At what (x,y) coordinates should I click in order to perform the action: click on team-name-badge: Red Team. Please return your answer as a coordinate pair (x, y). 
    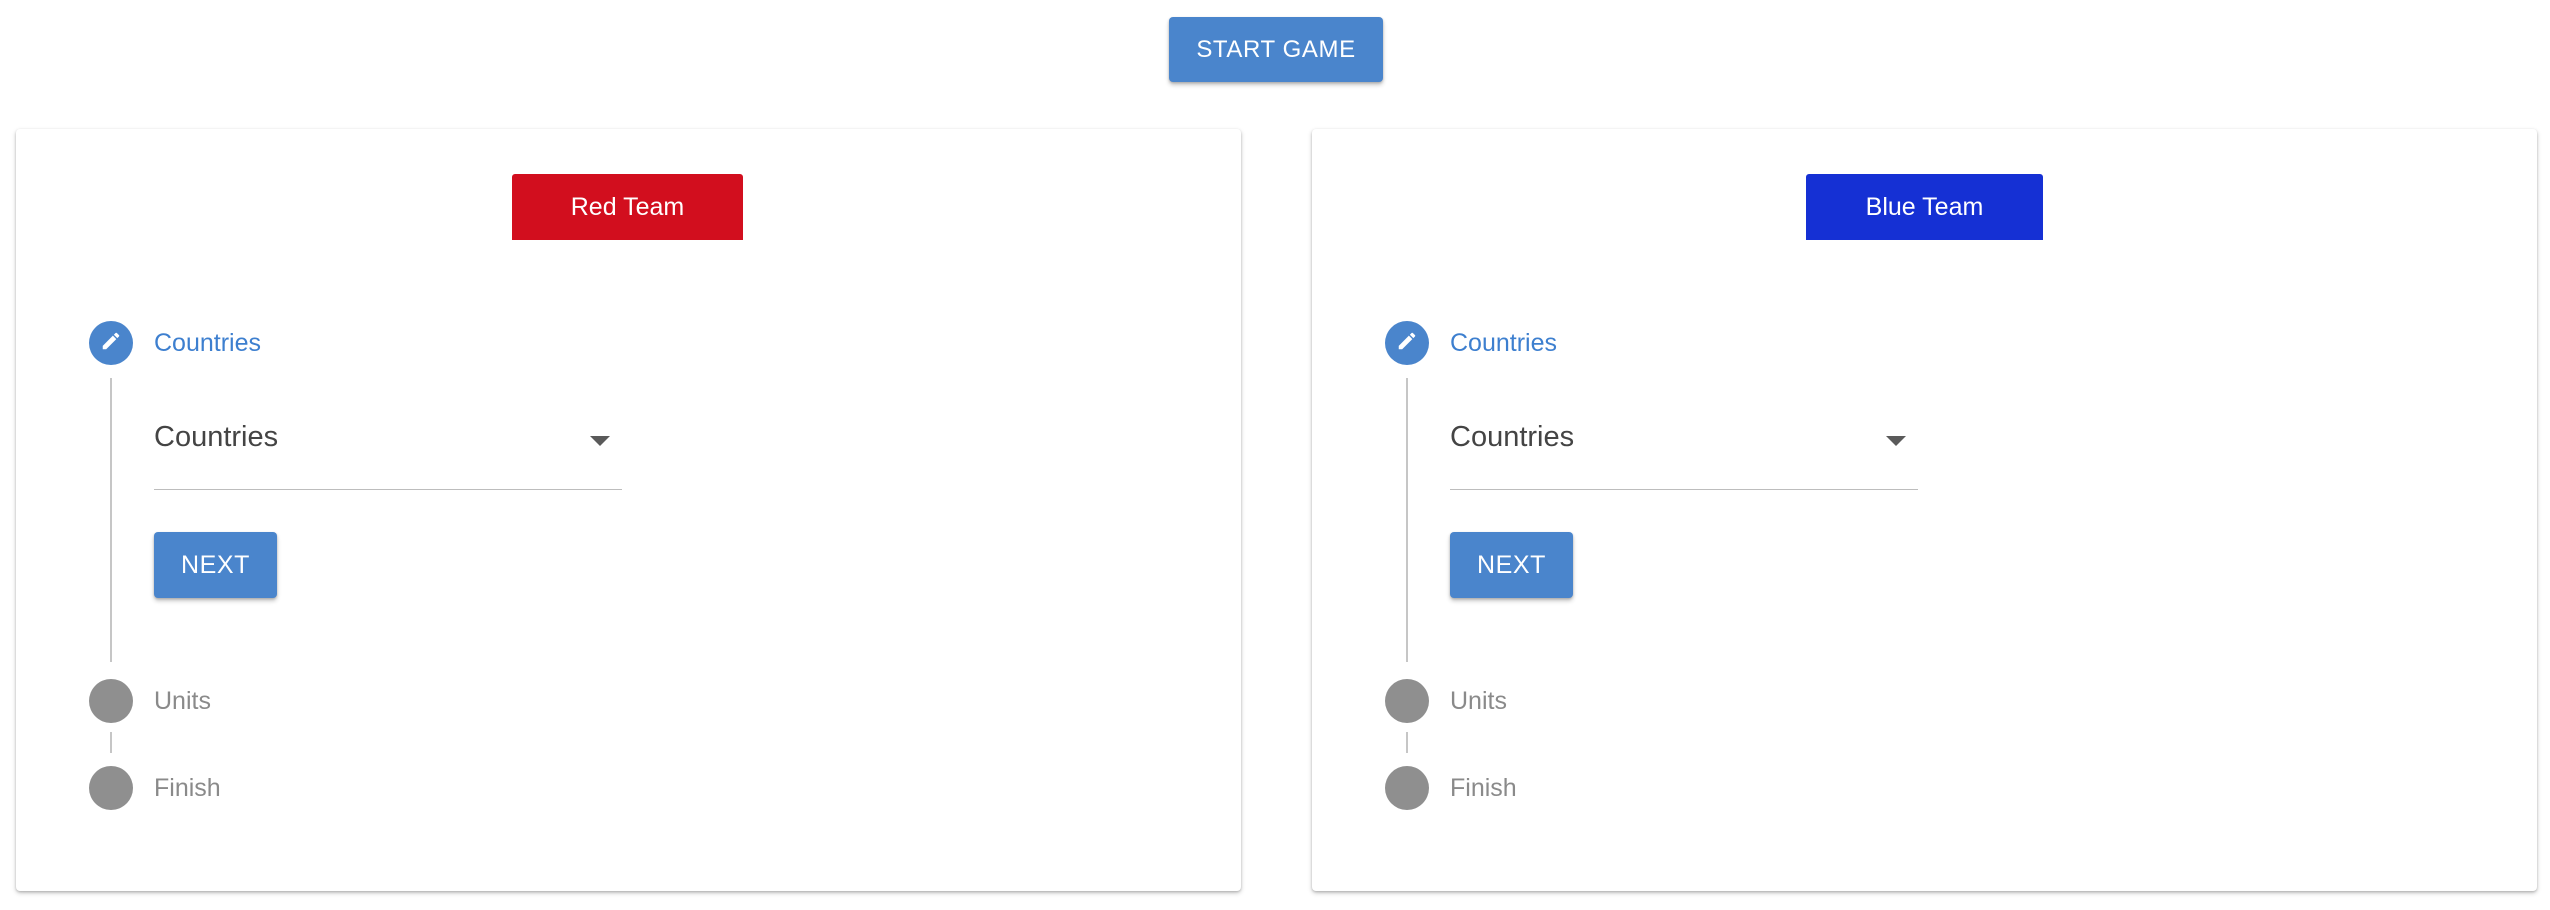
    Looking at the image, I should click on (627, 207).